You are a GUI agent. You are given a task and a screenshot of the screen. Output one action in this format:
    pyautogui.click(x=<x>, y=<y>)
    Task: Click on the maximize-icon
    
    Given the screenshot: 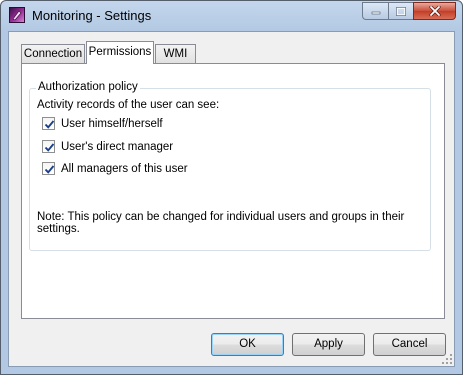 What is the action you would take?
    pyautogui.click(x=401, y=11)
    